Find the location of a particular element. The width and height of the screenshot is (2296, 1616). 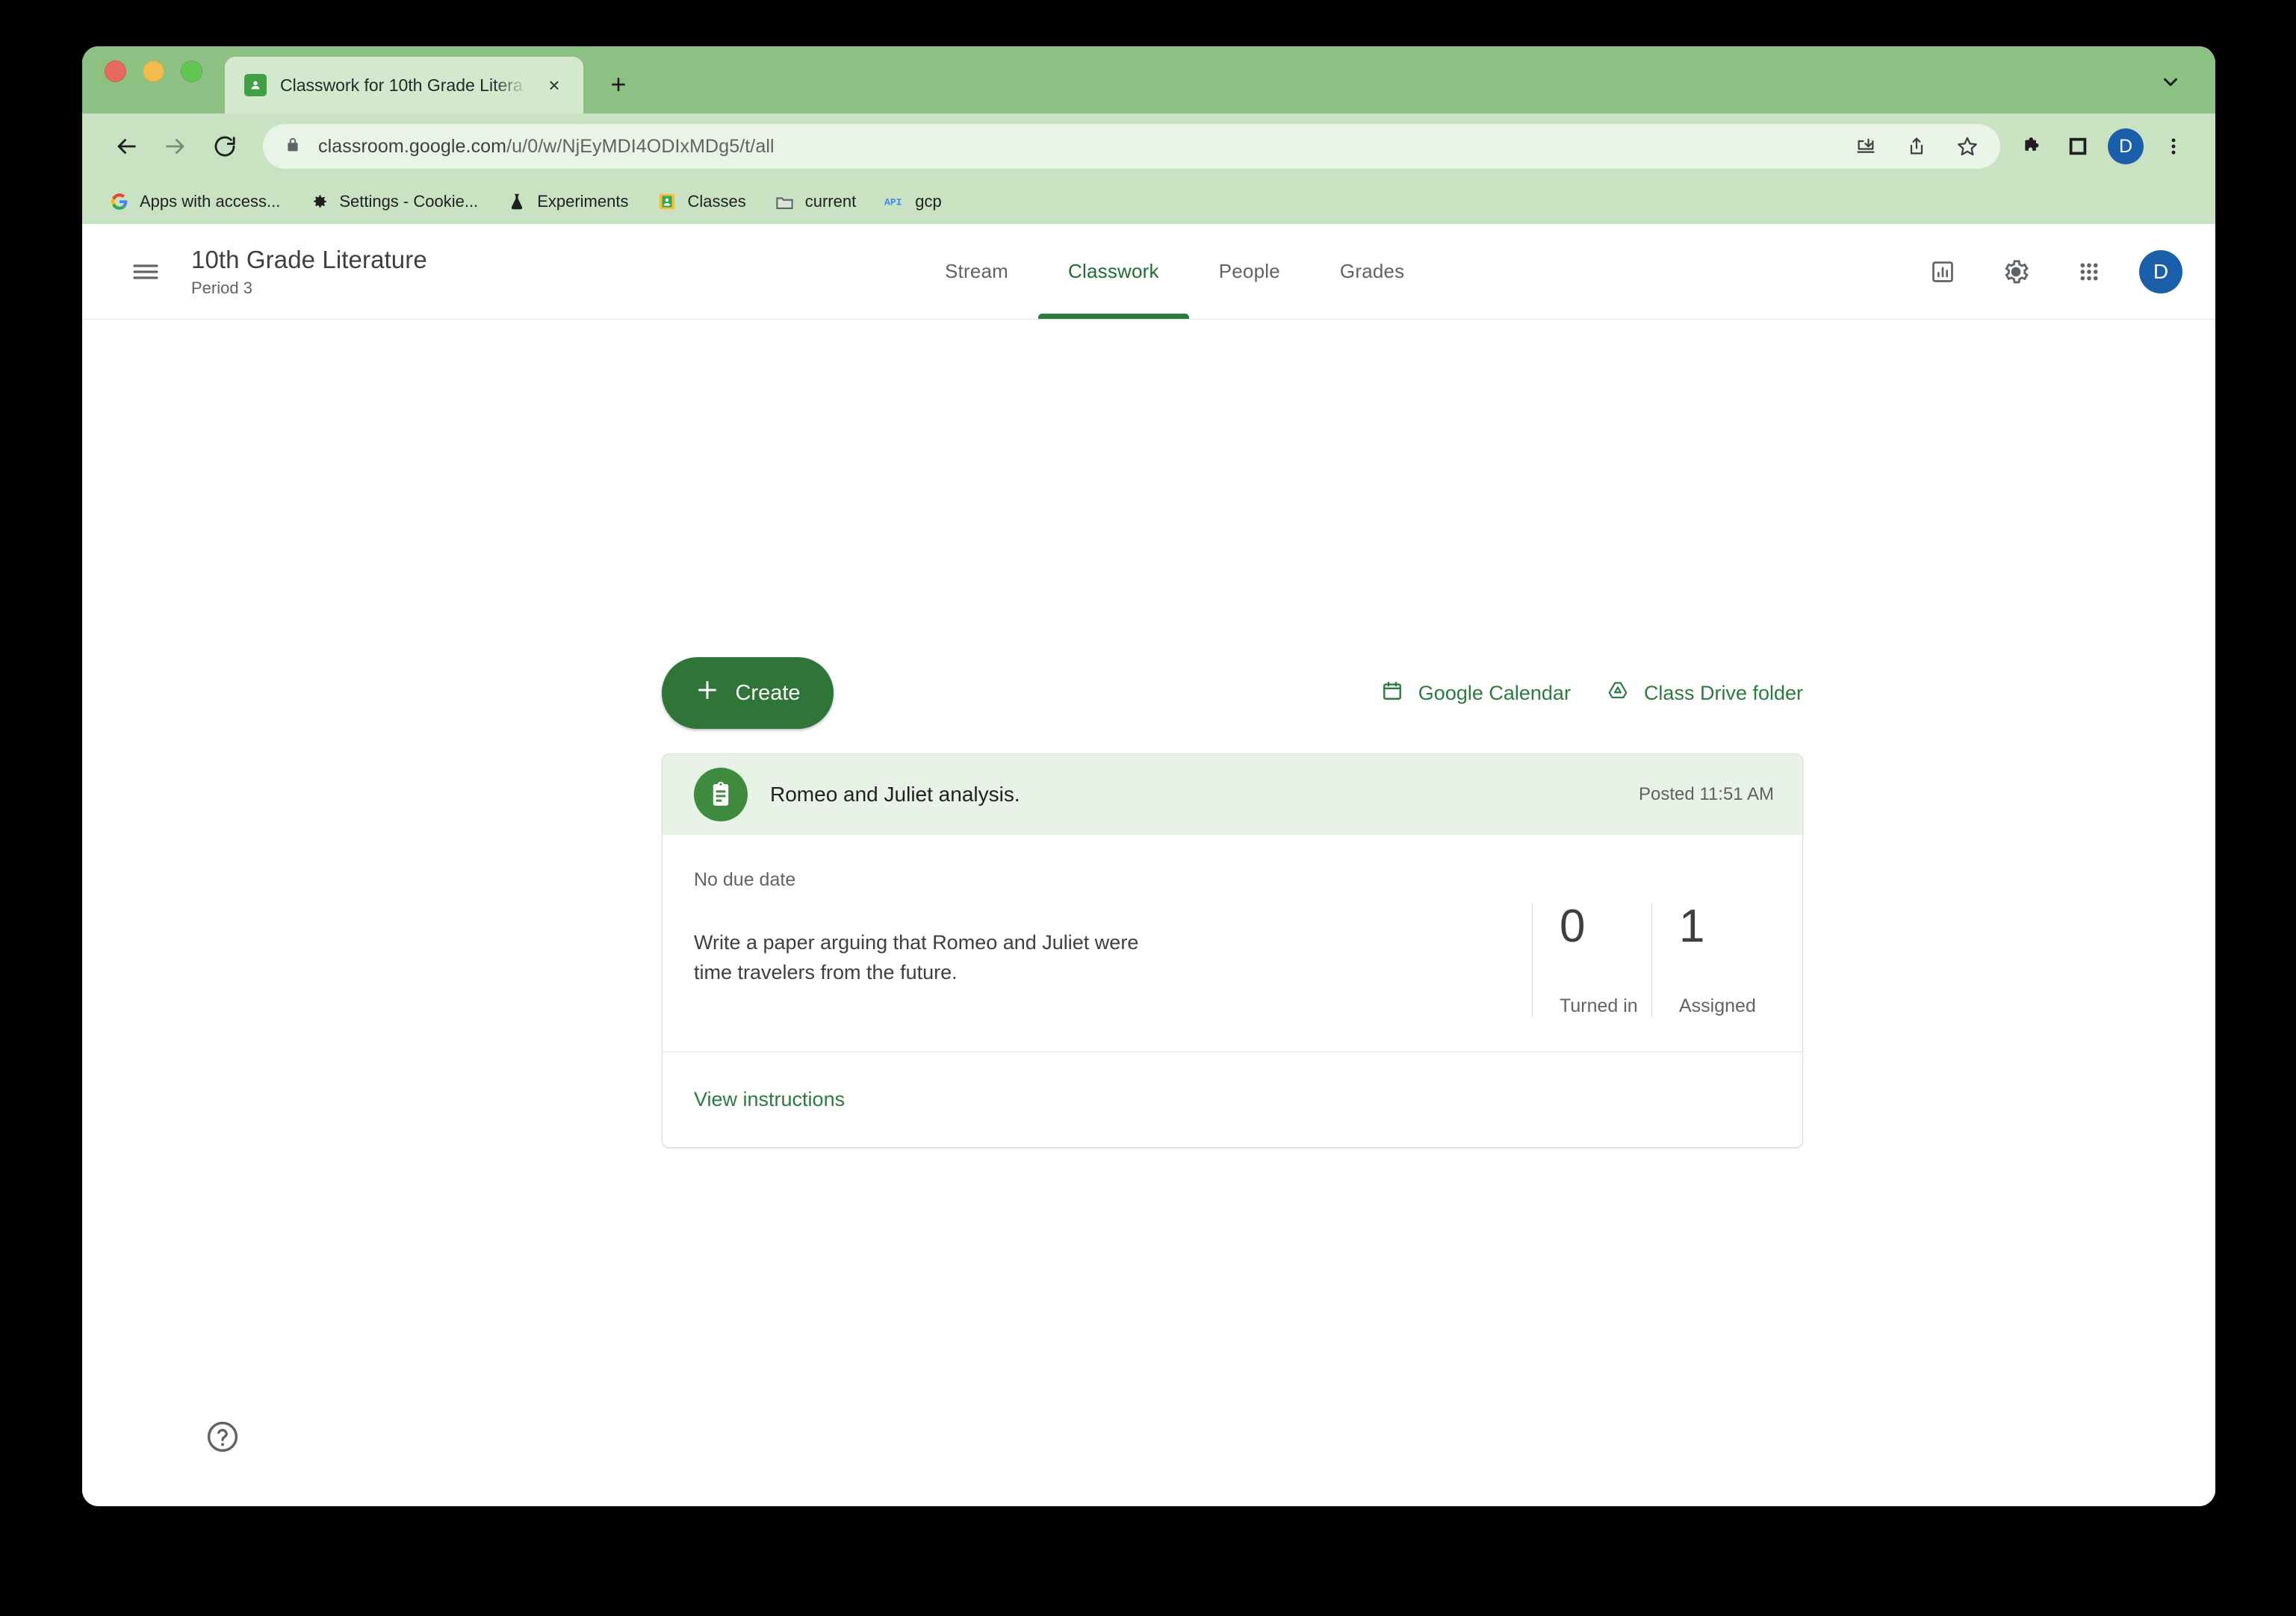

stat-label: Turned in is located at coordinates (1599, 1006).